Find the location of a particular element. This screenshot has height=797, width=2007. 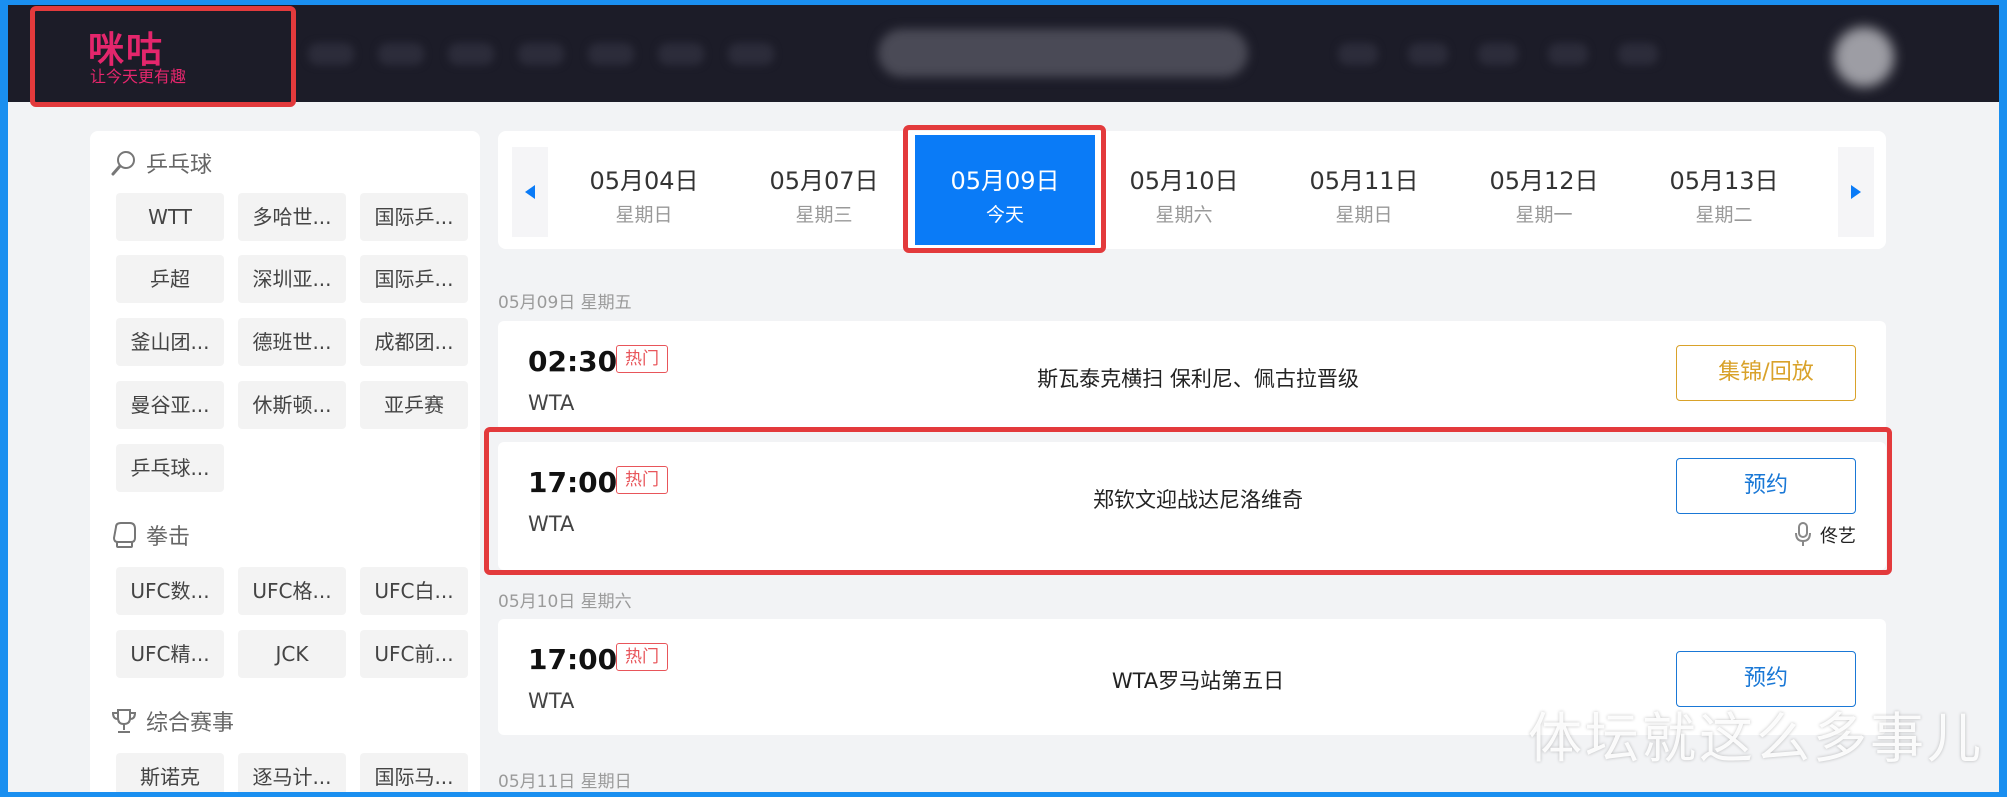

match-highlight-box is located at coordinates (1188, 501).